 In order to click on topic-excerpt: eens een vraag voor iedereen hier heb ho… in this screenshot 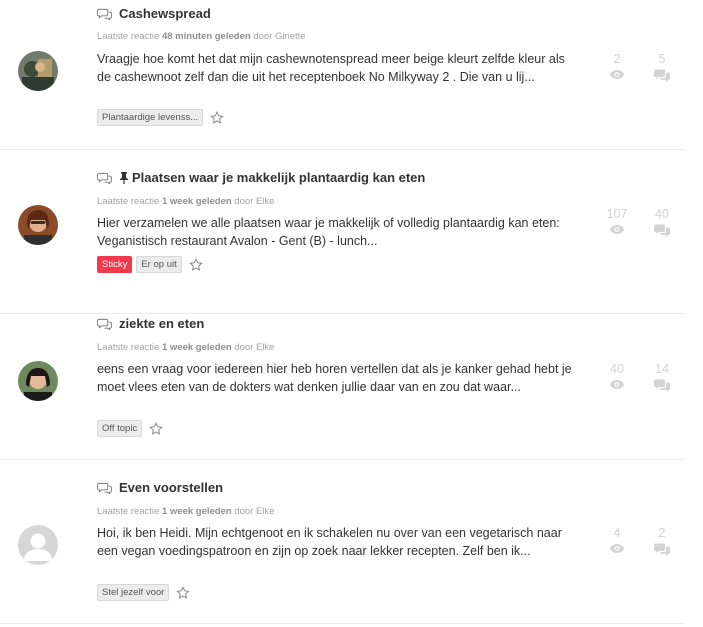, I will do `click(334, 378)`.